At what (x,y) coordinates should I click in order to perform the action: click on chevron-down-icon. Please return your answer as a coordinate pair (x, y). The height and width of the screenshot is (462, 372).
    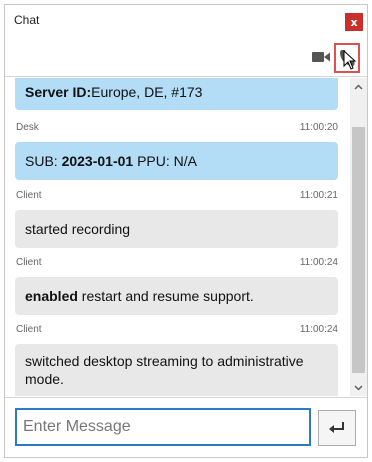
    Looking at the image, I should click on (358, 387).